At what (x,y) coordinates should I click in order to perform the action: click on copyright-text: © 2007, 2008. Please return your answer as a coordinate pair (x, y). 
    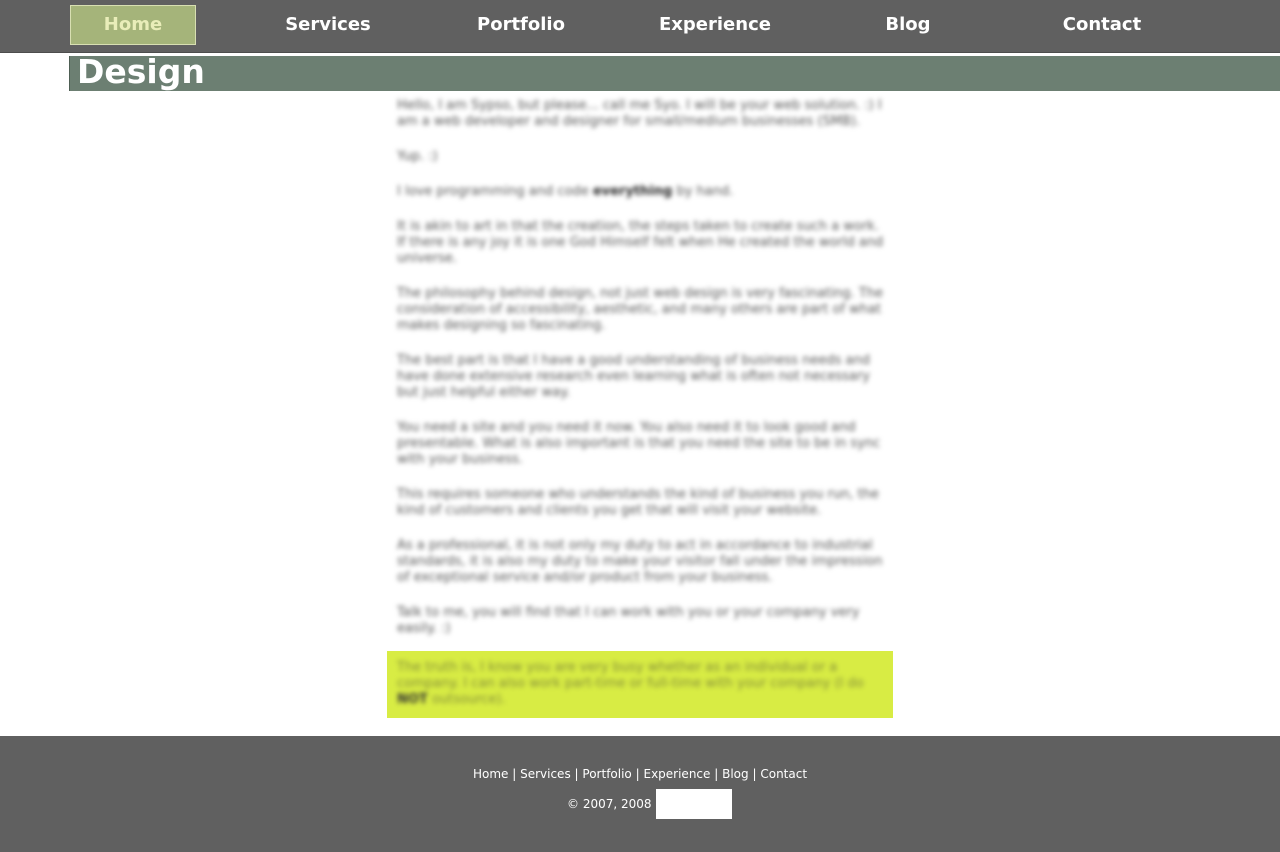
    Looking at the image, I should click on (609, 804).